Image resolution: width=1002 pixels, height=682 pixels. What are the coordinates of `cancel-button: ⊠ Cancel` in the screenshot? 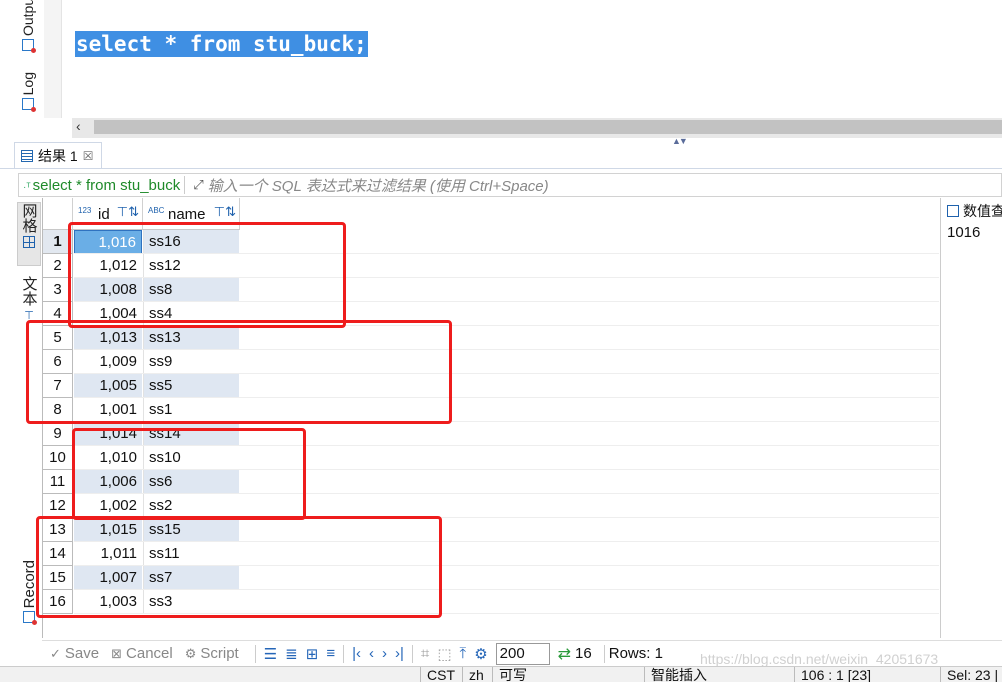 It's located at (142, 653).